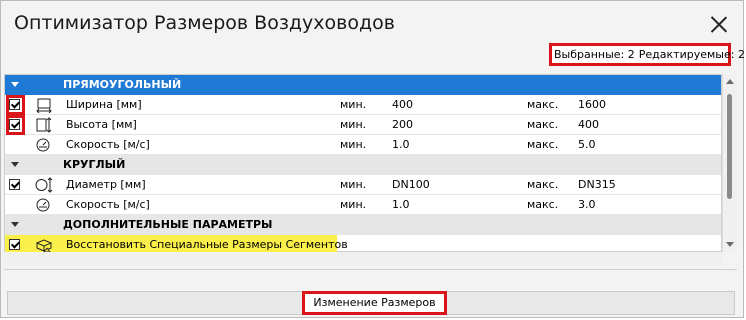 The image size is (746, 320). Describe the element at coordinates (374, 303) in the screenshot. I see `resize-button: Изменение Размеров` at that location.